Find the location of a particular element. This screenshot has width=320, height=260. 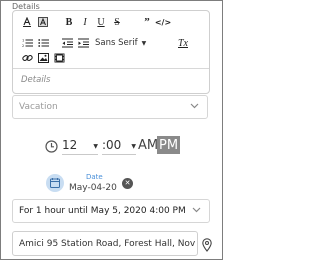

event-type-select: Vacation is located at coordinates (110, 107).